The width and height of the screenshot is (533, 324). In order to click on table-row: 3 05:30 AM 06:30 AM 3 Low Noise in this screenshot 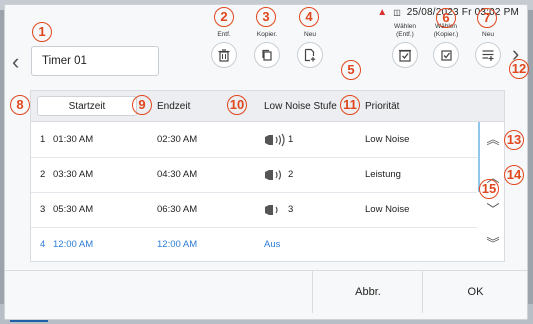, I will do `click(254, 210)`.